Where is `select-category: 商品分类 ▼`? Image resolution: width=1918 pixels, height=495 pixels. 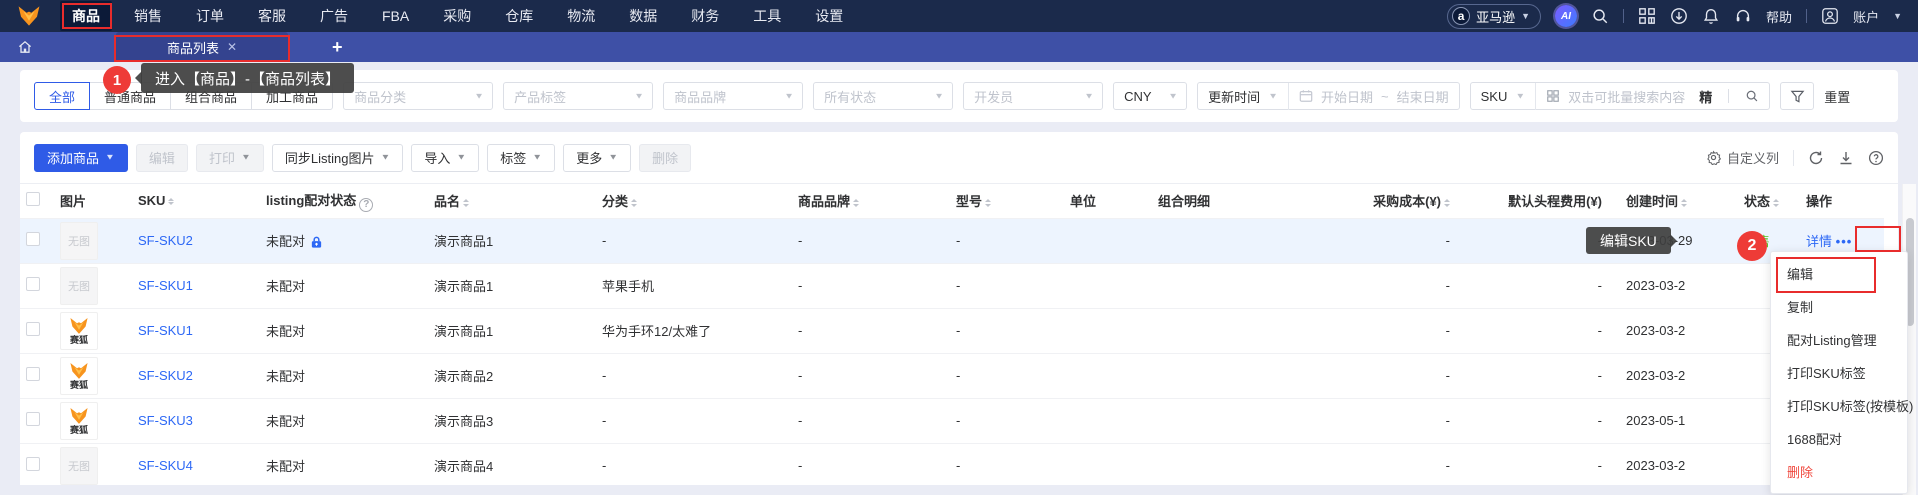 select-category: 商品分类 ▼ is located at coordinates (418, 96).